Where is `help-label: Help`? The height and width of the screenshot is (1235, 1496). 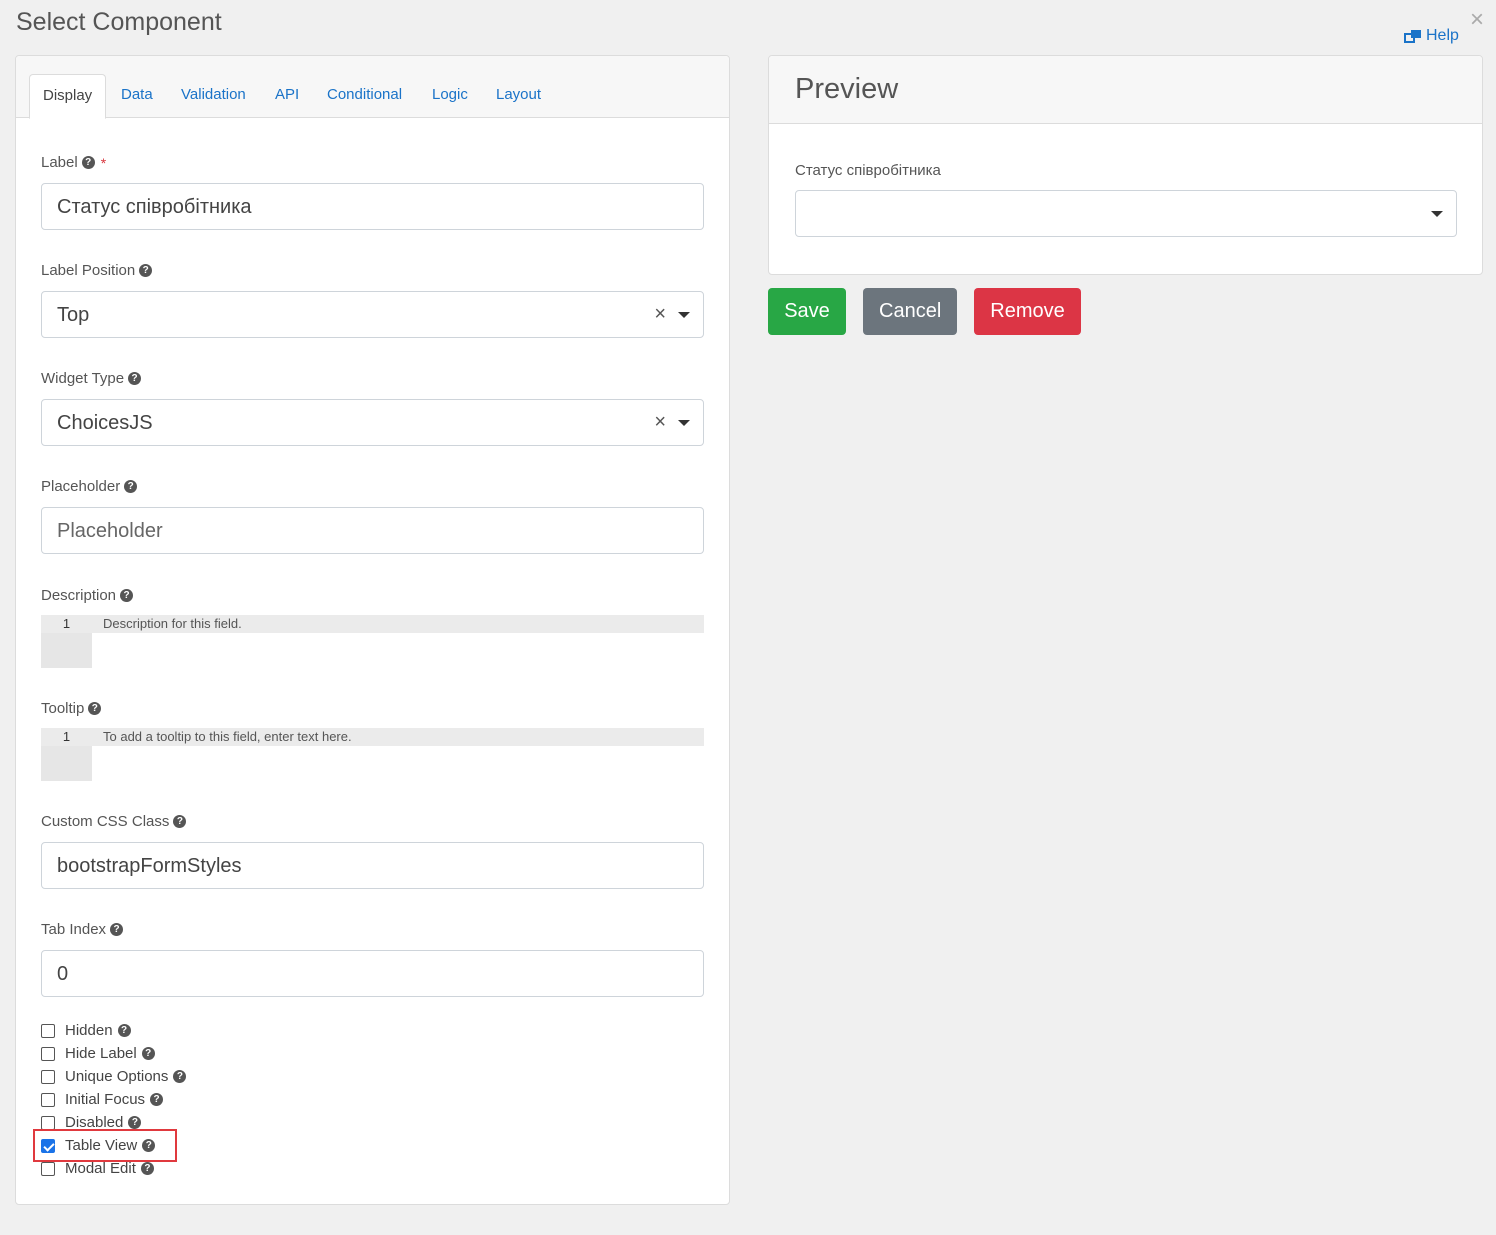
help-label: Help is located at coordinates (1442, 35).